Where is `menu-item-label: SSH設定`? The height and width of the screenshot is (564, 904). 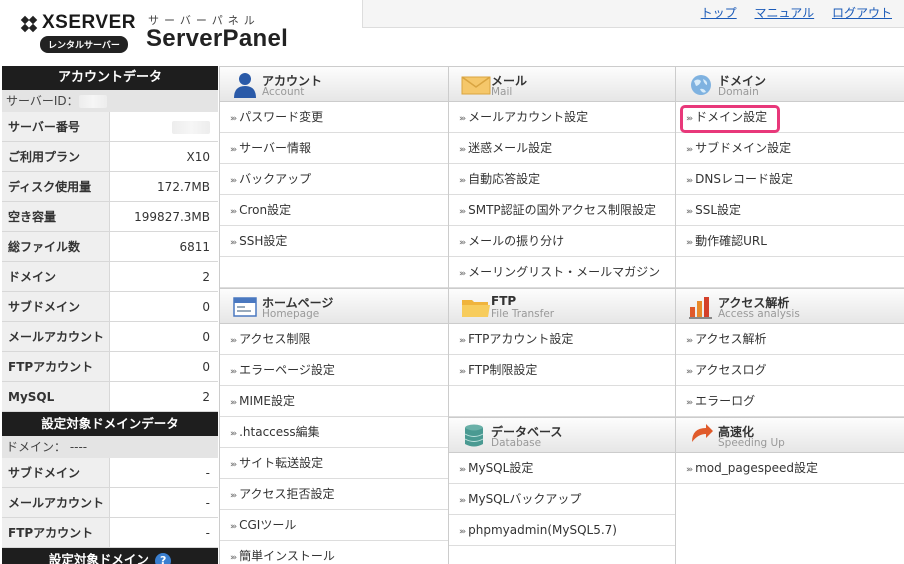 menu-item-label: SSH設定 is located at coordinates (263, 241).